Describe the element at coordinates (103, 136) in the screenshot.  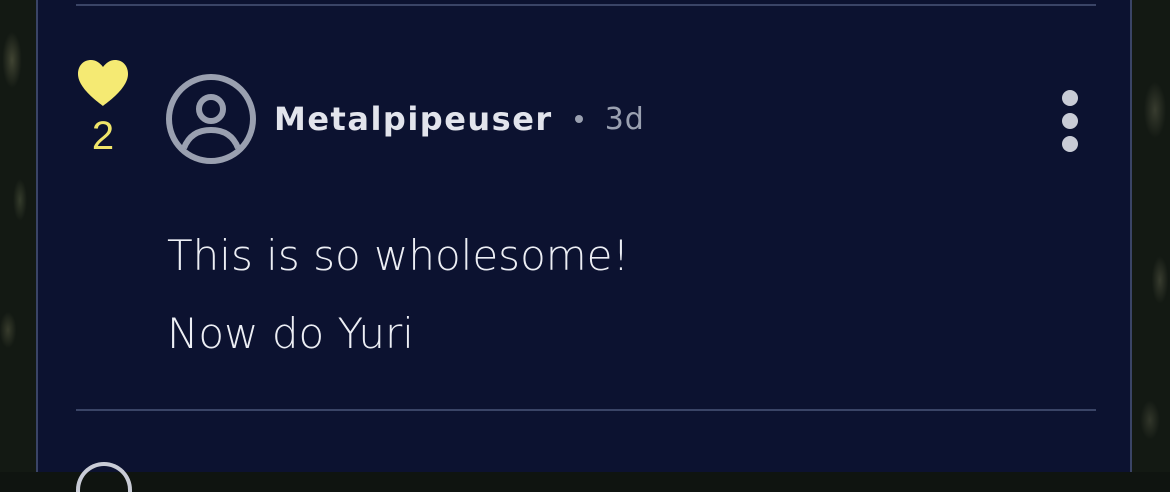
I see `vote-count: 2` at that location.